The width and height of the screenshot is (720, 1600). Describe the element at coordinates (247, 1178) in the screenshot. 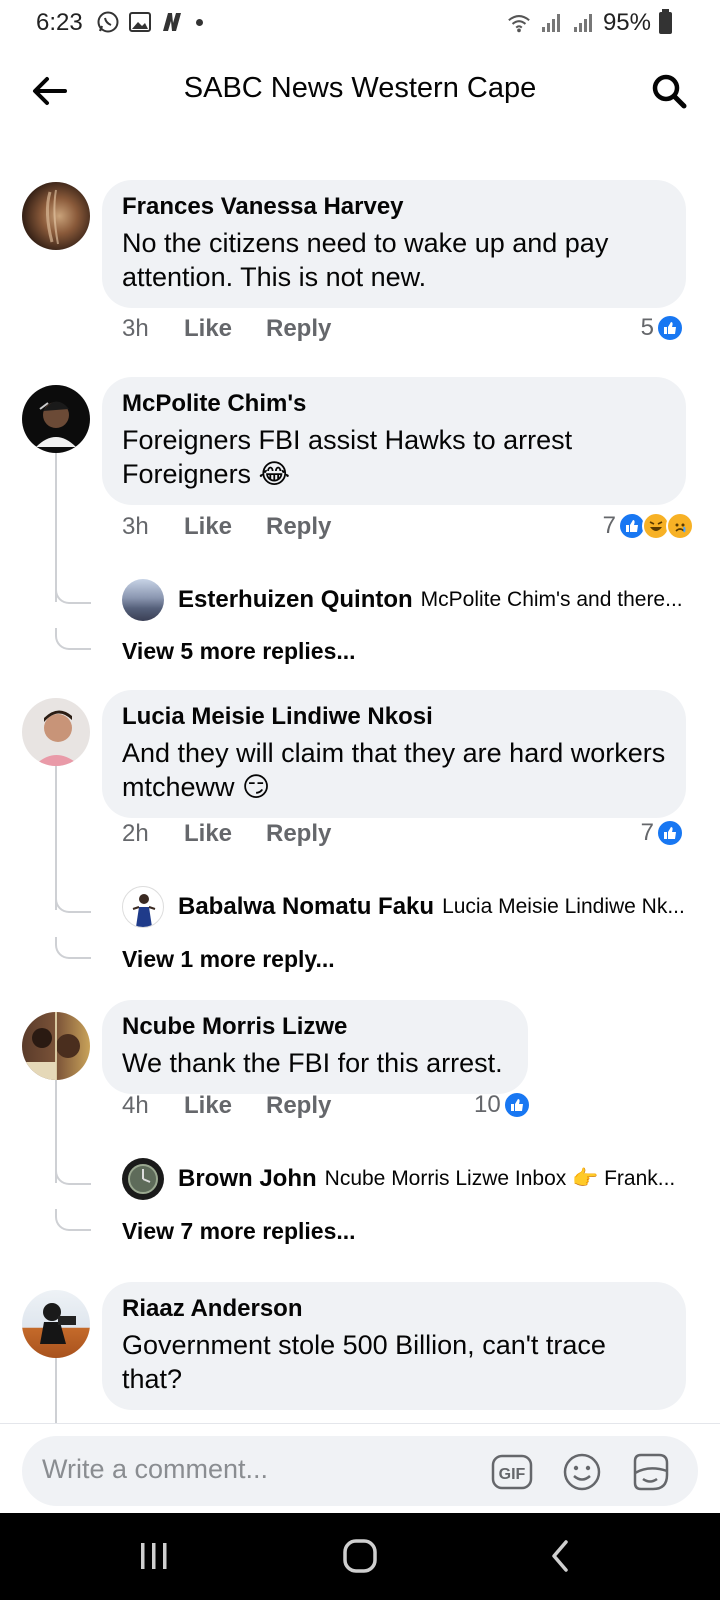

I see `reply-author: Brown John` at that location.